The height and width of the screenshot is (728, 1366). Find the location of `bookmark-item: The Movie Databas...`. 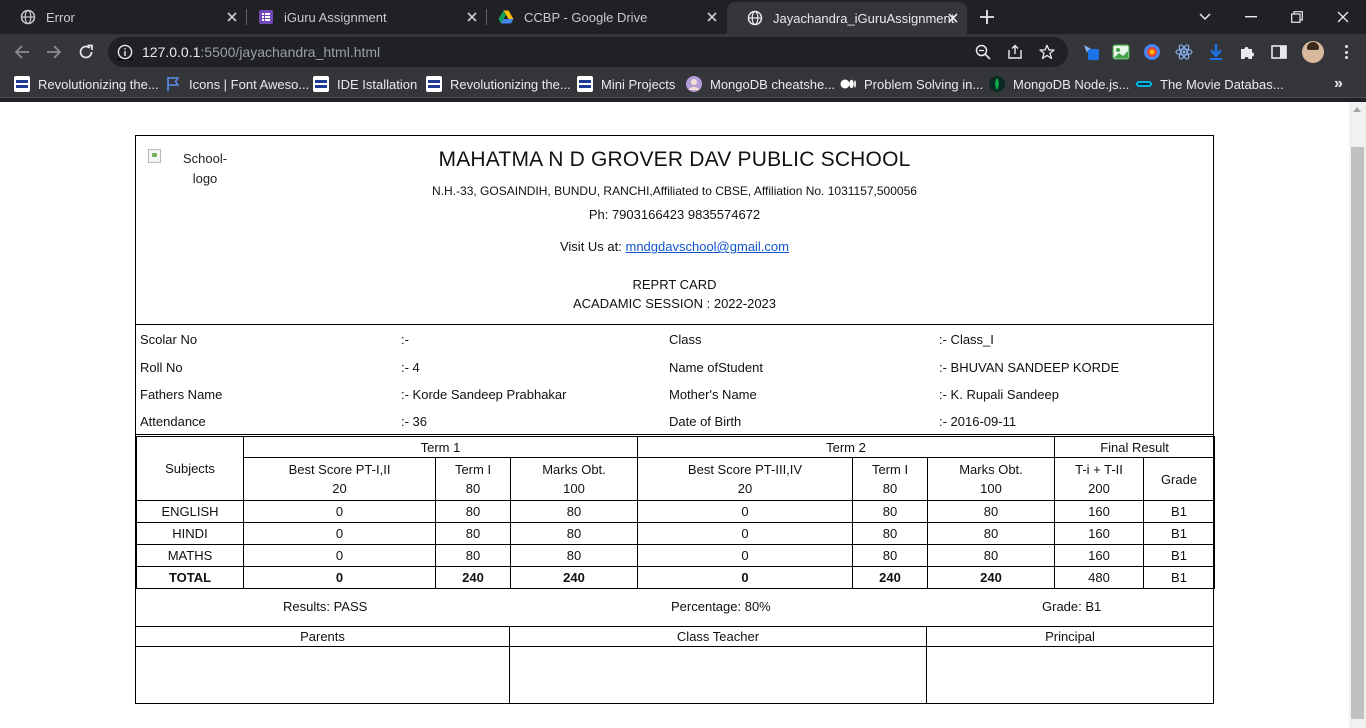

bookmark-item: The Movie Databas... is located at coordinates (1210, 84).